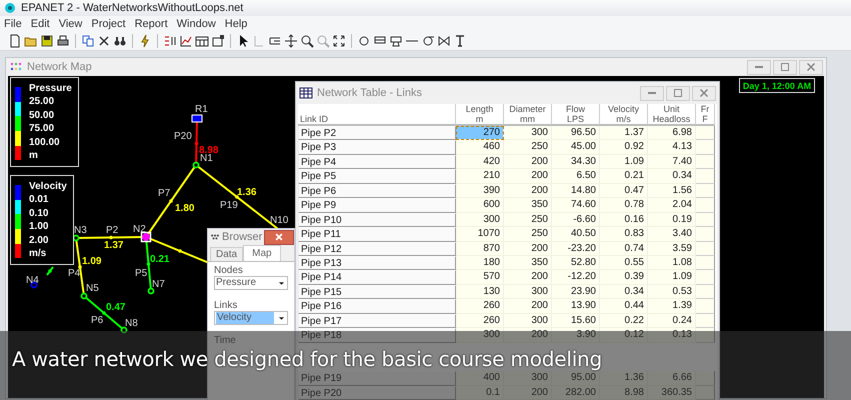  Describe the element at coordinates (528, 263) in the screenshot. I see `table-cell: 350` at that location.